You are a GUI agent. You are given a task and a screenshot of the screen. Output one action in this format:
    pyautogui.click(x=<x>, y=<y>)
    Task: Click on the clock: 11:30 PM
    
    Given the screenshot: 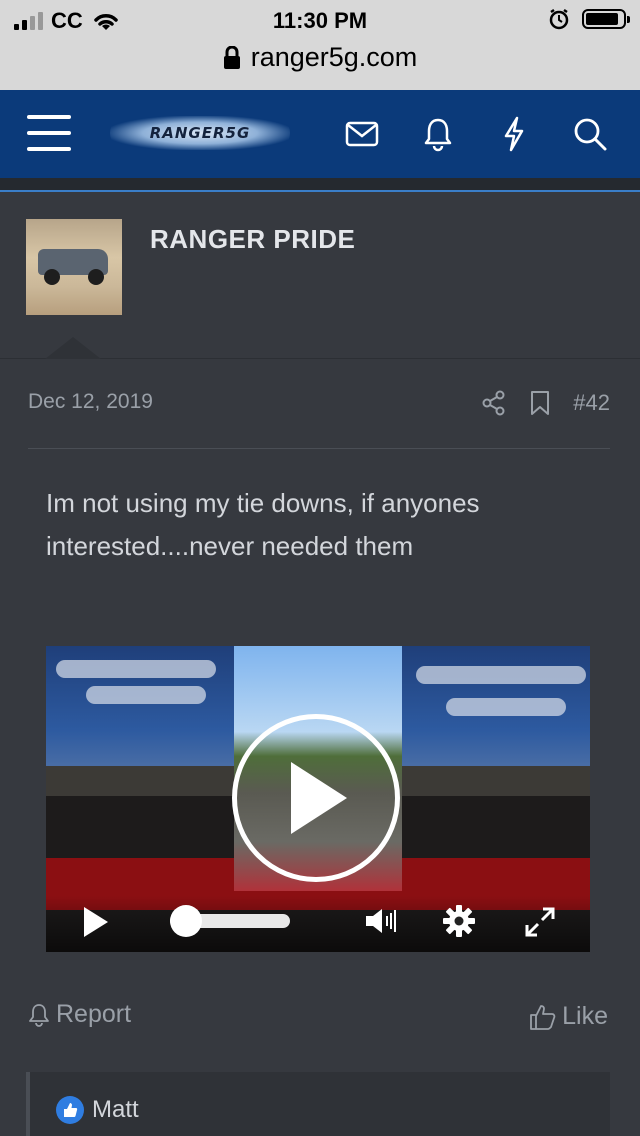 What is the action you would take?
    pyautogui.click(x=320, y=20)
    